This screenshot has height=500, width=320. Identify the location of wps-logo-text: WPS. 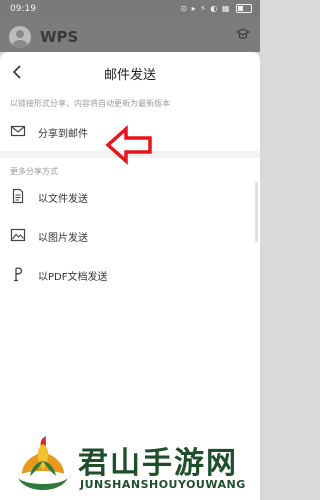
(59, 37).